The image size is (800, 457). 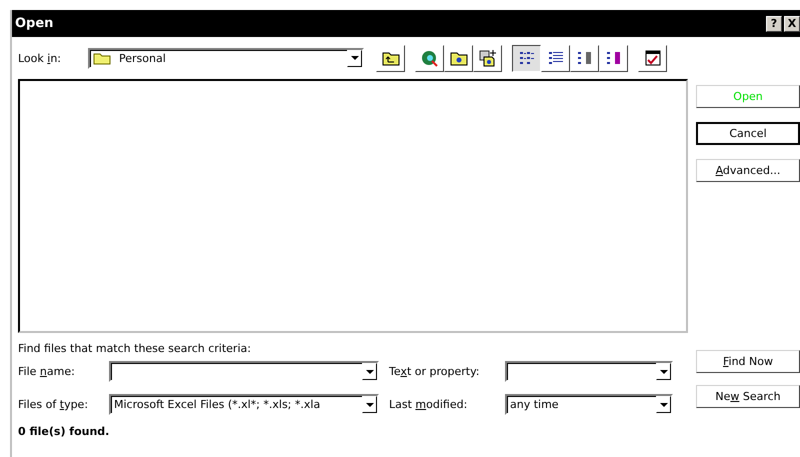 I want to click on properties-view-button, so click(x=585, y=58).